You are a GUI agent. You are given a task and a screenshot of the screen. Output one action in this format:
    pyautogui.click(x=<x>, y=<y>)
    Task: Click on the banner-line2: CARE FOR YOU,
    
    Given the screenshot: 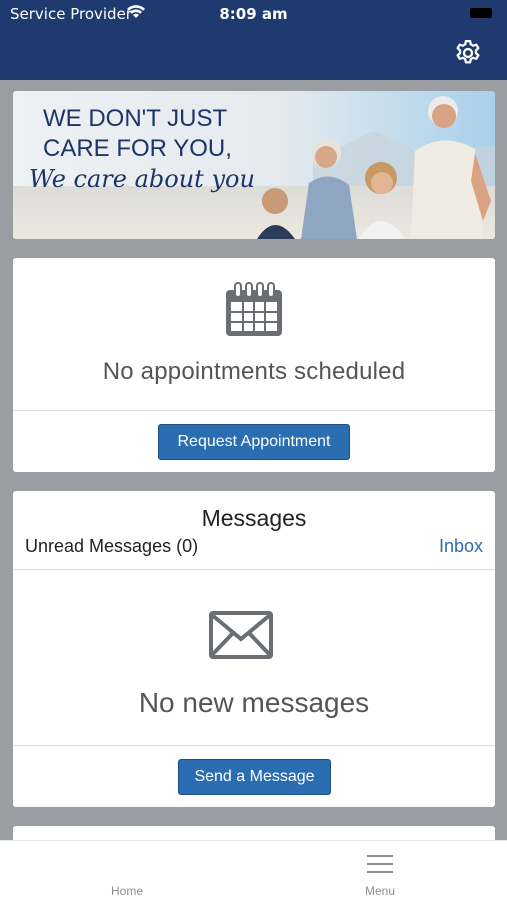 What is the action you would take?
    pyautogui.click(x=137, y=148)
    